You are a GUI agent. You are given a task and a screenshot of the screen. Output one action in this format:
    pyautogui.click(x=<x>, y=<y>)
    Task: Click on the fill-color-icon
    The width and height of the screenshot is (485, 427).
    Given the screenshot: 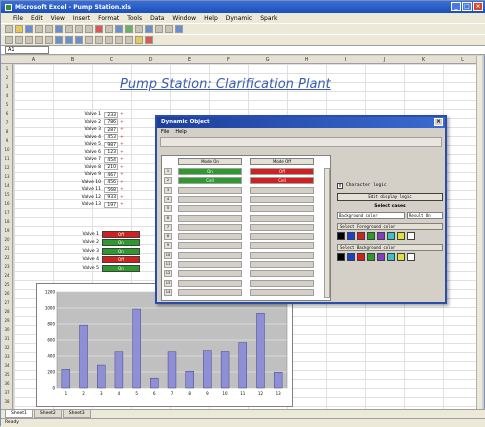 What is the action you would take?
    pyautogui.click(x=139, y=40)
    